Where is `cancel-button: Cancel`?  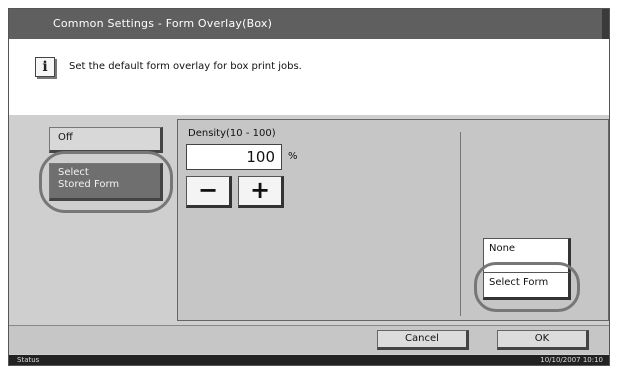
cancel-button: Cancel is located at coordinates (423, 340).